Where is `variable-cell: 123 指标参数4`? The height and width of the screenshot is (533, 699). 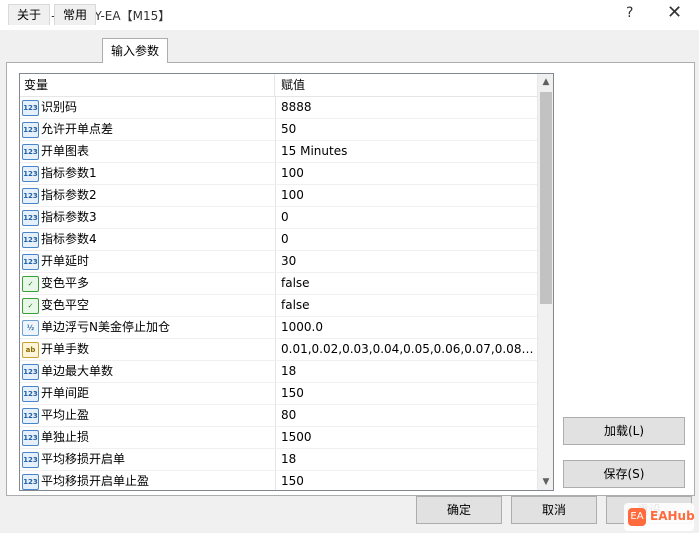
variable-cell: 123 指标参数4 is located at coordinates (148, 239).